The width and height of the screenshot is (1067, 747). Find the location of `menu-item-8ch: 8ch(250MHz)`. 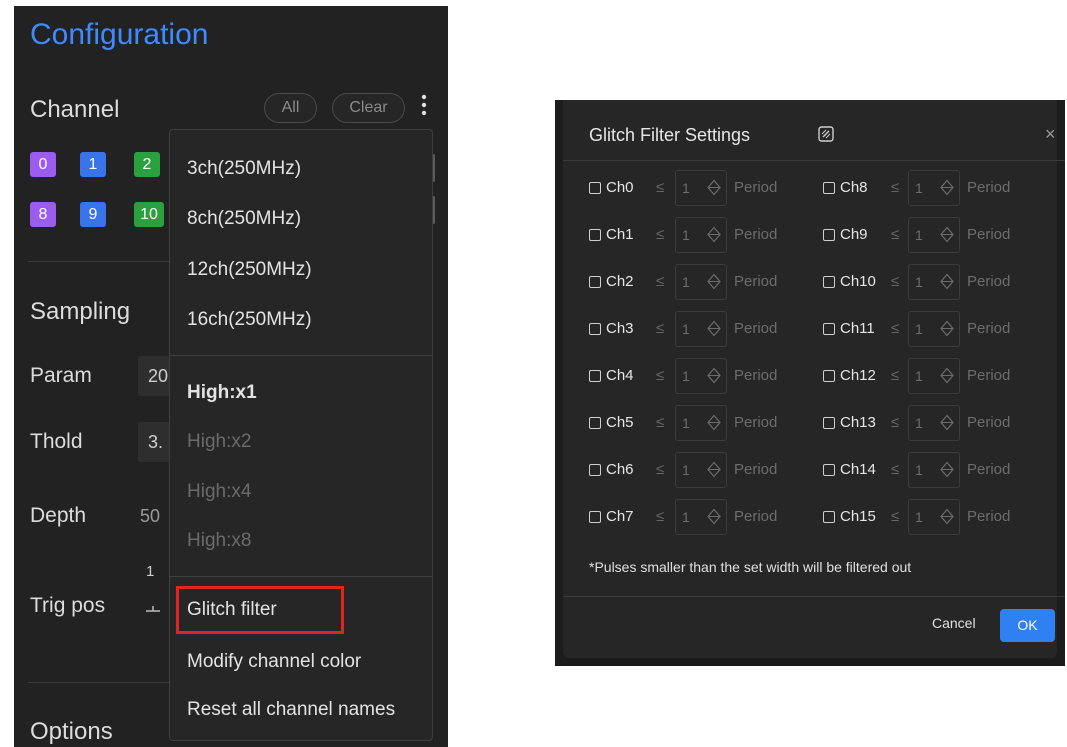

menu-item-8ch: 8ch(250MHz) is located at coordinates (244, 219).